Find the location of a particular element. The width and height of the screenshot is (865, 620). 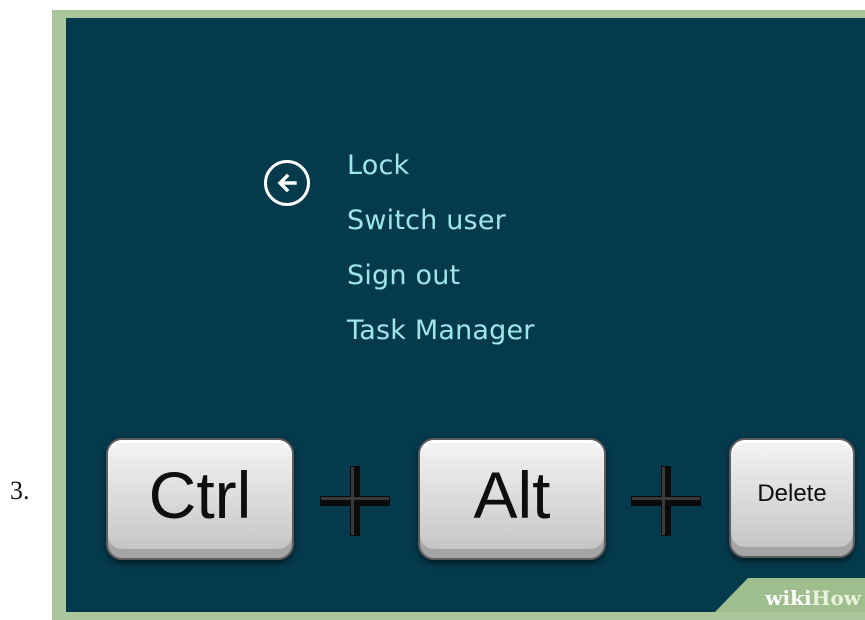

menu-item-sign-out: Sign out is located at coordinates (441, 283).